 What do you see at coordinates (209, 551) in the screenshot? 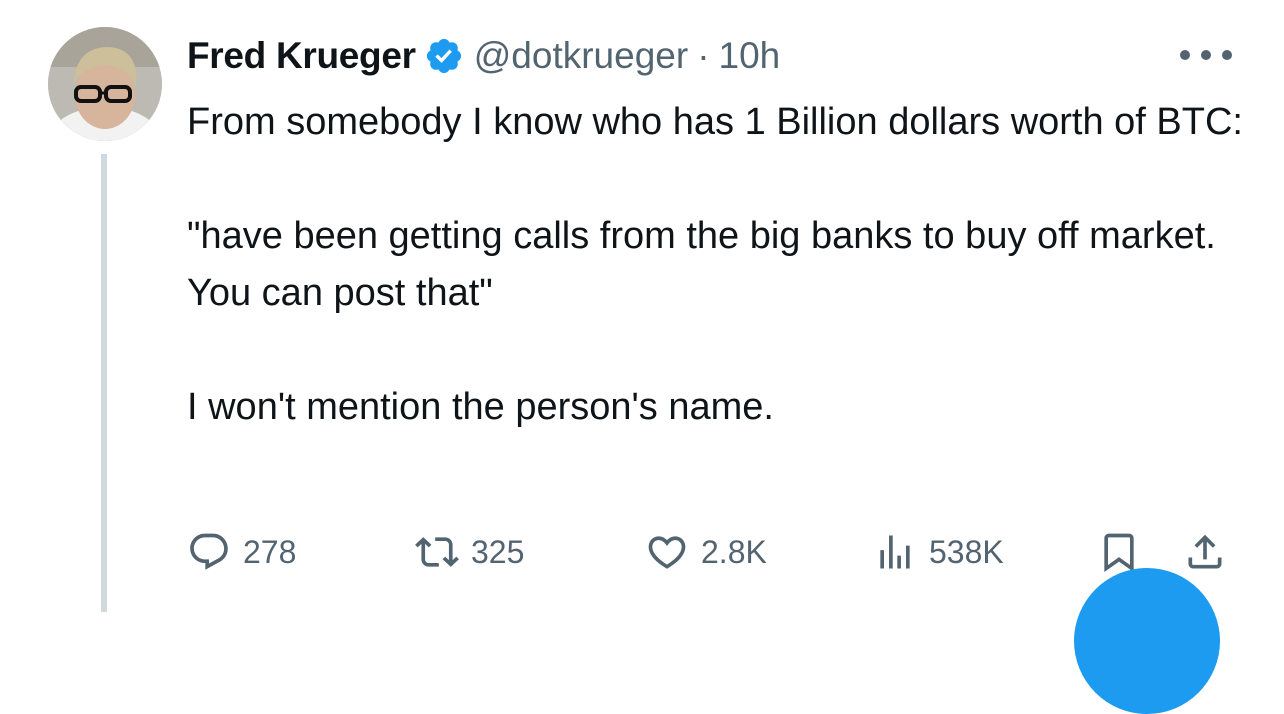
I see `reply-icon` at bounding box center [209, 551].